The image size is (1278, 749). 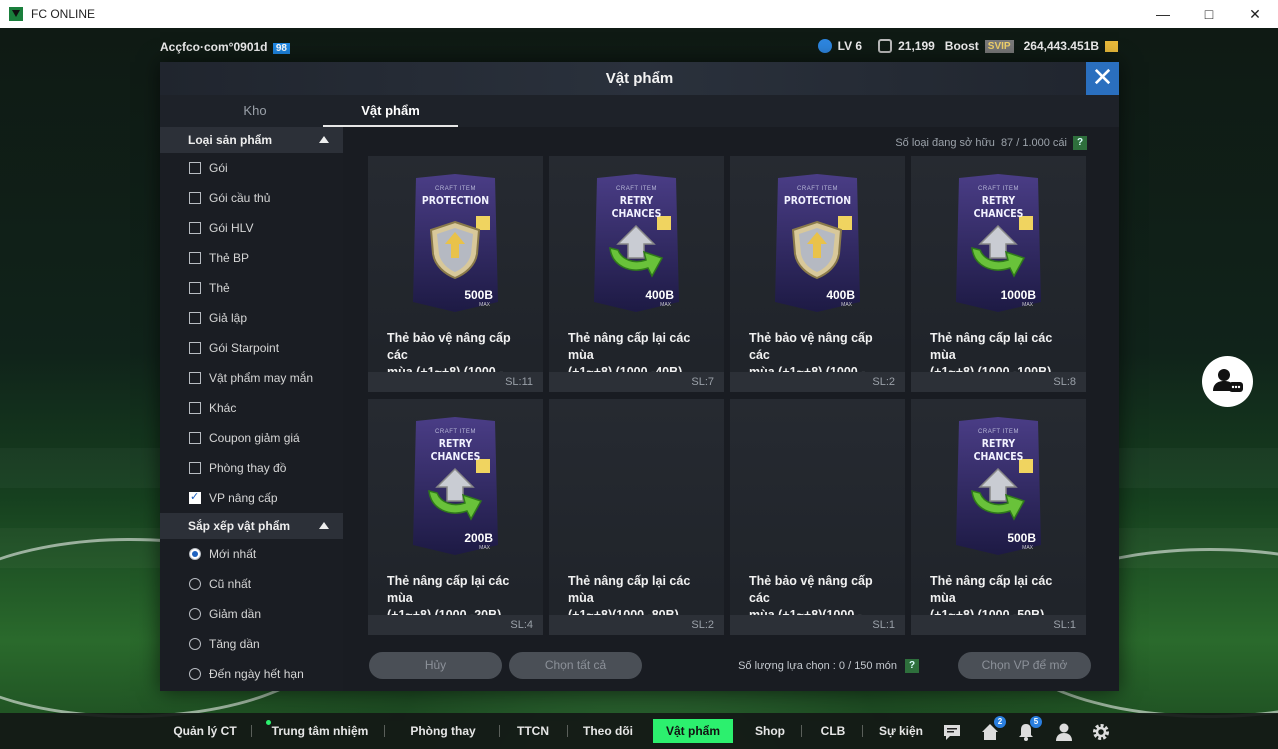 What do you see at coordinates (251, 644) in the screenshot?
I see `sort-option: Tăng dần` at bounding box center [251, 644].